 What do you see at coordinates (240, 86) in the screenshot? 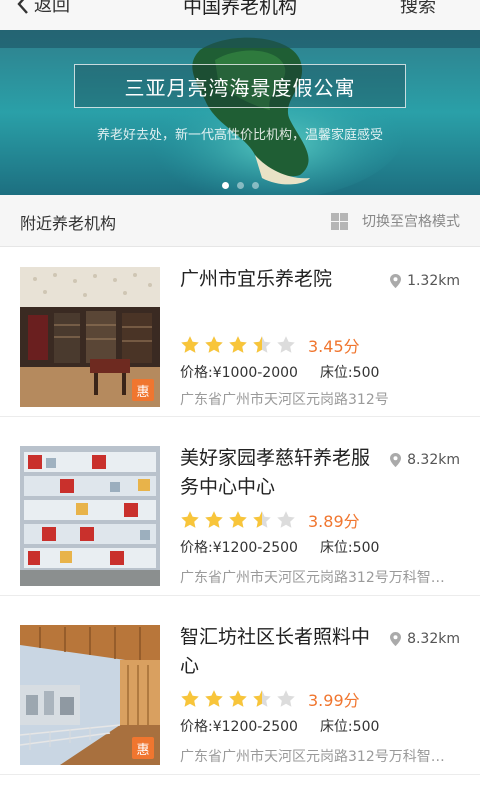
I see `banner-caption: 三亚月亮湾海景度假公寓` at bounding box center [240, 86].